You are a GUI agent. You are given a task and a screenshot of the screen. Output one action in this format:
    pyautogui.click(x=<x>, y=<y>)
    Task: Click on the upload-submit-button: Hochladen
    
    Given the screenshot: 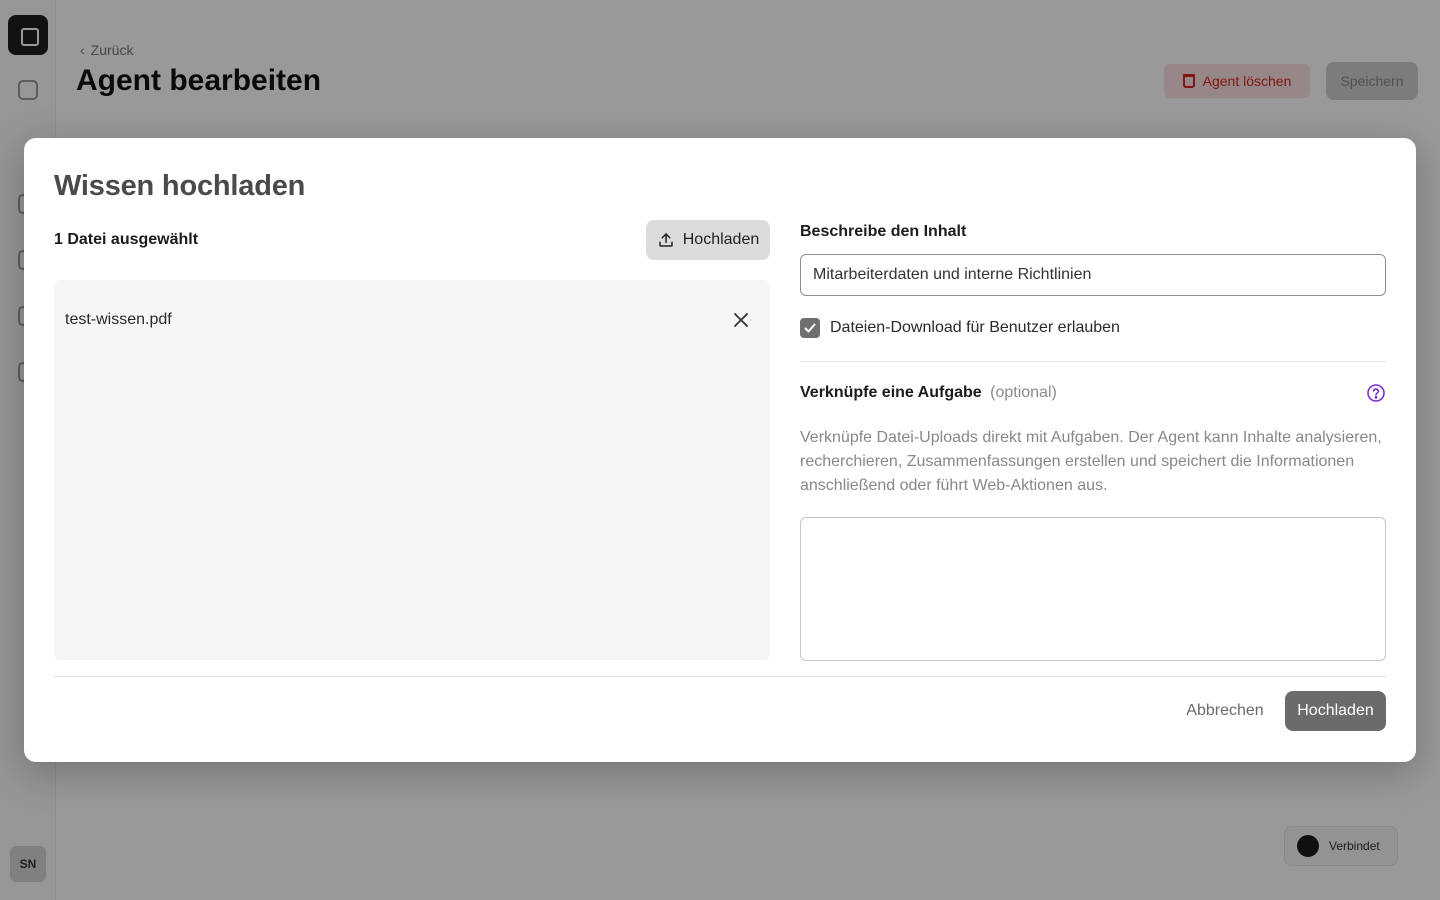 What is the action you would take?
    pyautogui.click(x=1335, y=711)
    